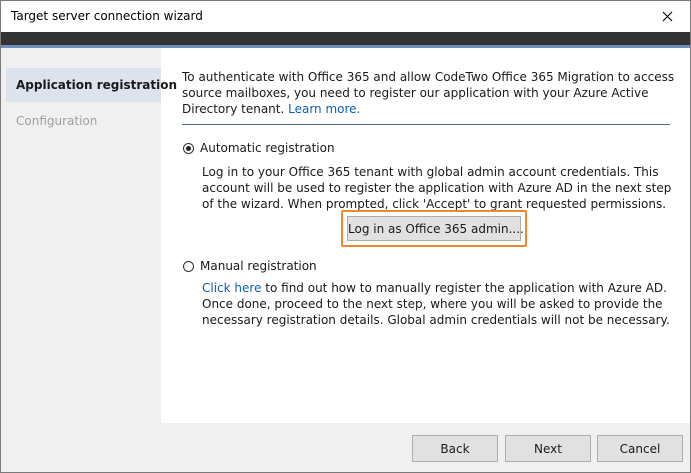 The image size is (691, 473). What do you see at coordinates (57, 121) in the screenshot?
I see `sidebar-item-configuration: Configuration` at bounding box center [57, 121].